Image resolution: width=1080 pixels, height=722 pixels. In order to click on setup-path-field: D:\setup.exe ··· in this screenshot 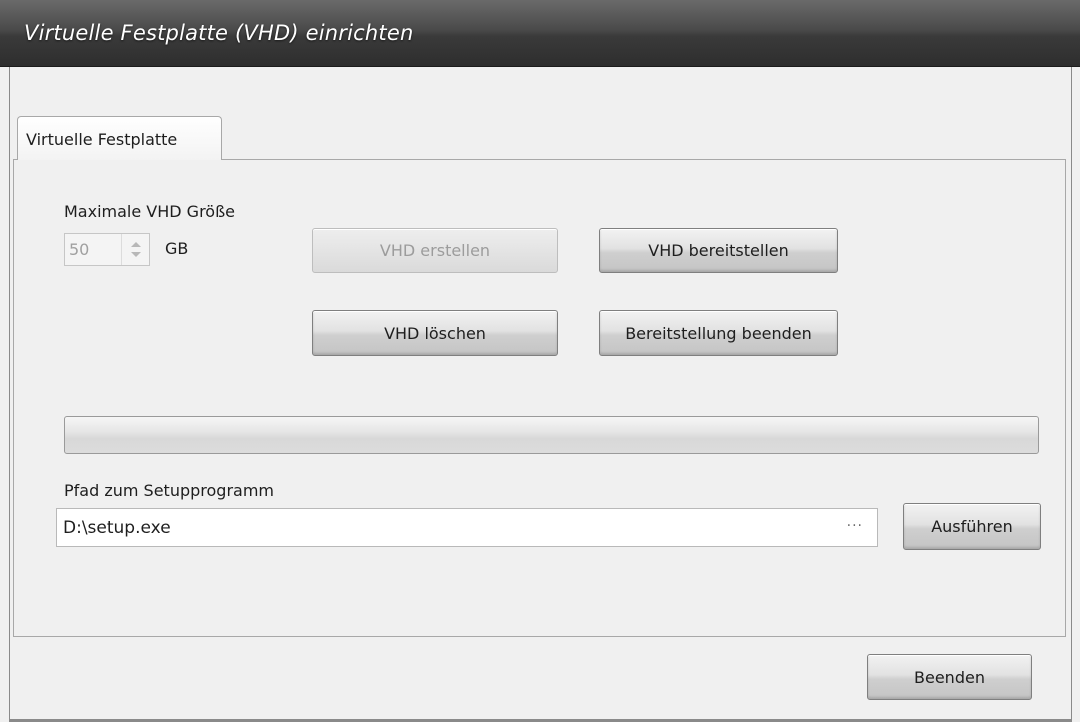, I will do `click(467, 527)`.